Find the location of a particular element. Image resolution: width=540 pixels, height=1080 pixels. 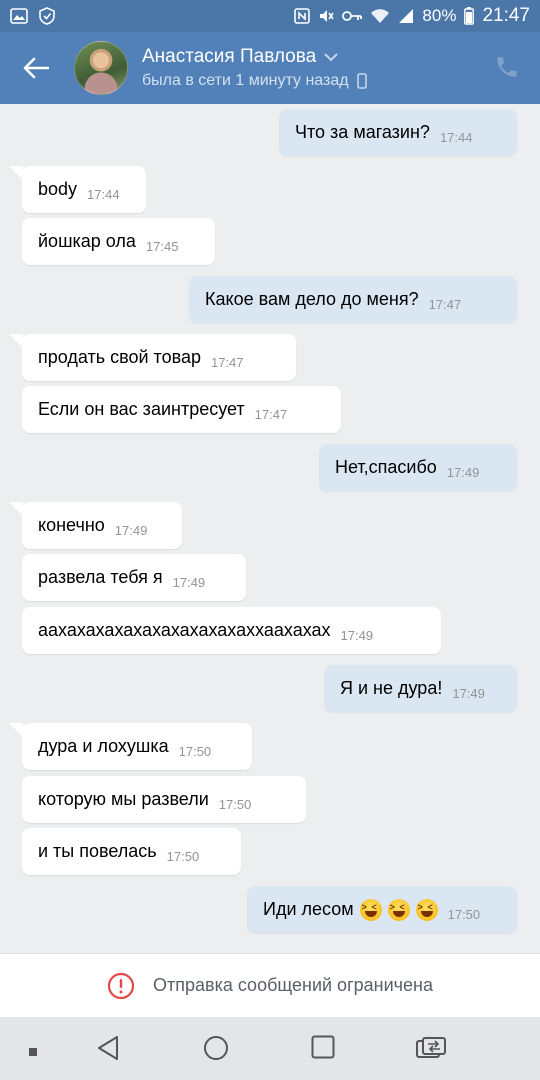

message-text: Нет,спасибо is located at coordinates (386, 467).